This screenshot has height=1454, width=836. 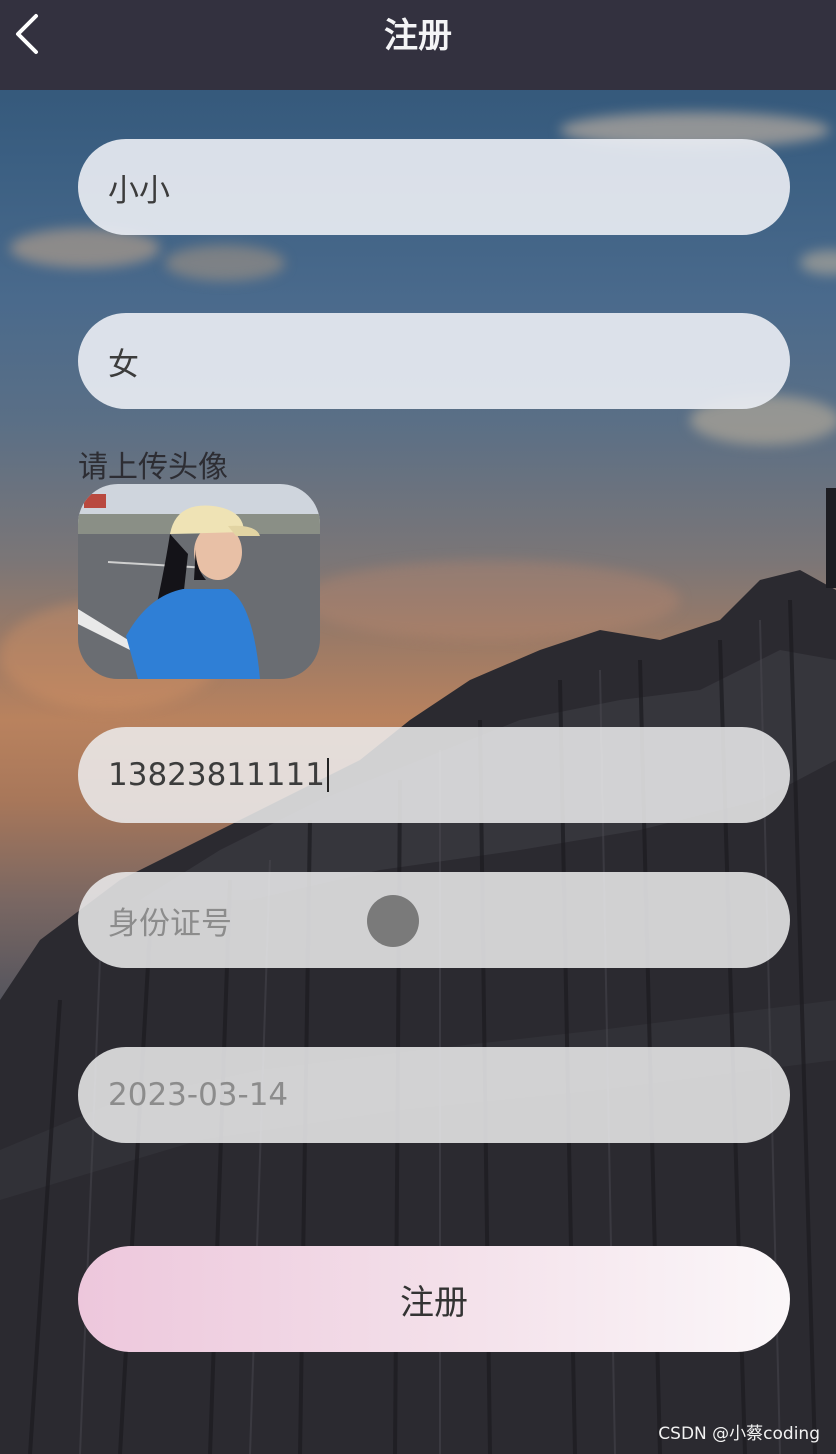 What do you see at coordinates (434, 1095) in the screenshot?
I see `birthdate-input: 2023-03-14` at bounding box center [434, 1095].